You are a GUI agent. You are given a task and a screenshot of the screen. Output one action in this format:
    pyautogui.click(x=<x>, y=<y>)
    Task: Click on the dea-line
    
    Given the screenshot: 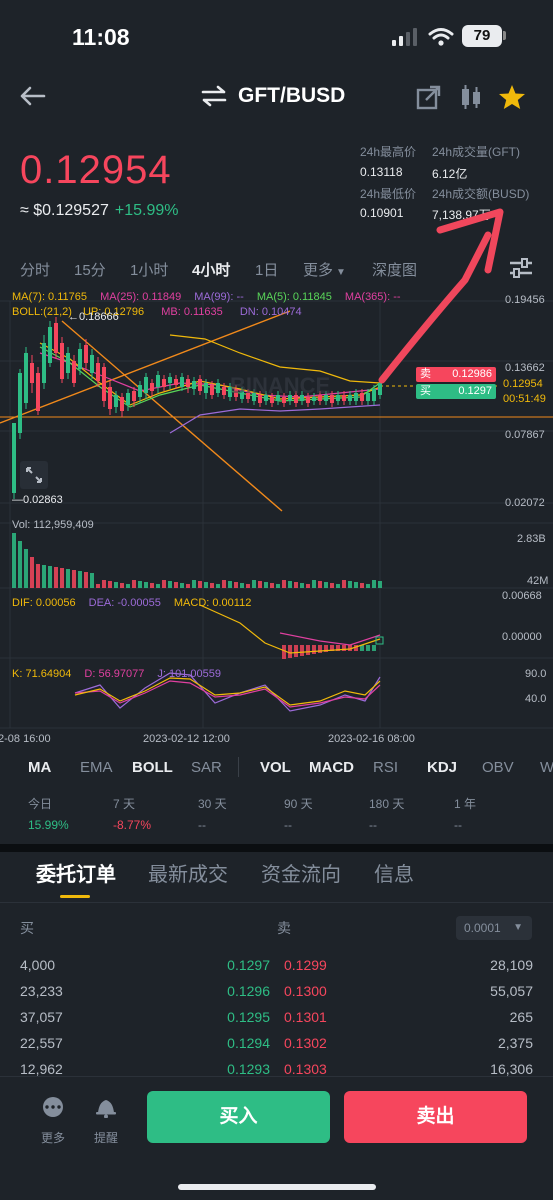 What is the action you would take?
    pyautogui.click(x=330, y=639)
    